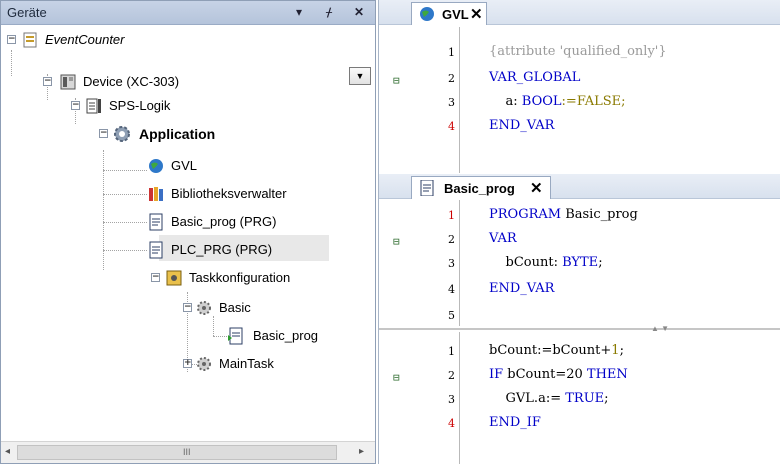 Image resolution: width=780 pixels, height=464 pixels. Describe the element at coordinates (171, 364) in the screenshot. I see `tree-item-maintask: + MainTask` at that location.